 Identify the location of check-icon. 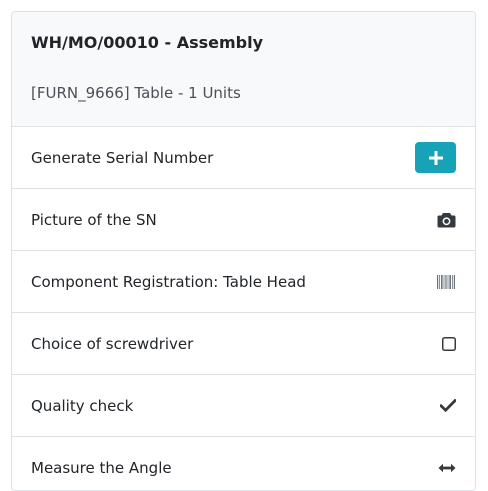
(448, 405).